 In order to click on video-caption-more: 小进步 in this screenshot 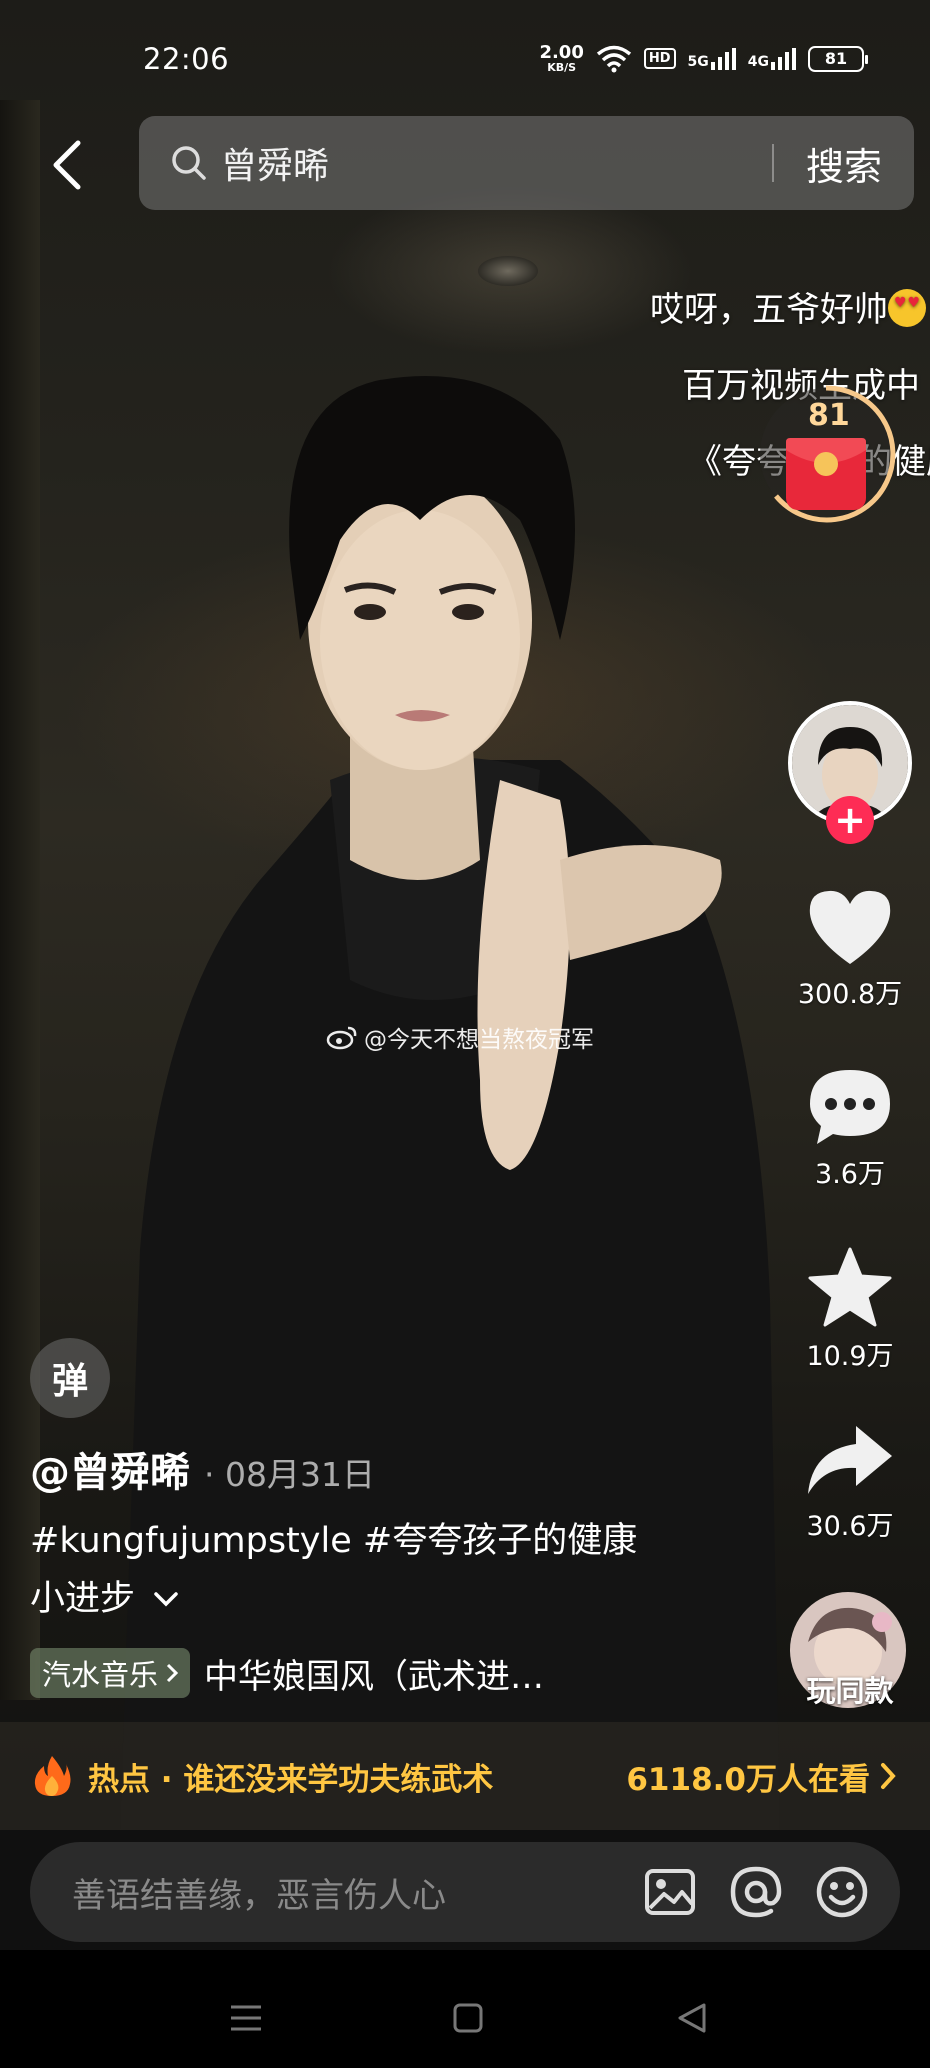, I will do `click(104, 1599)`.